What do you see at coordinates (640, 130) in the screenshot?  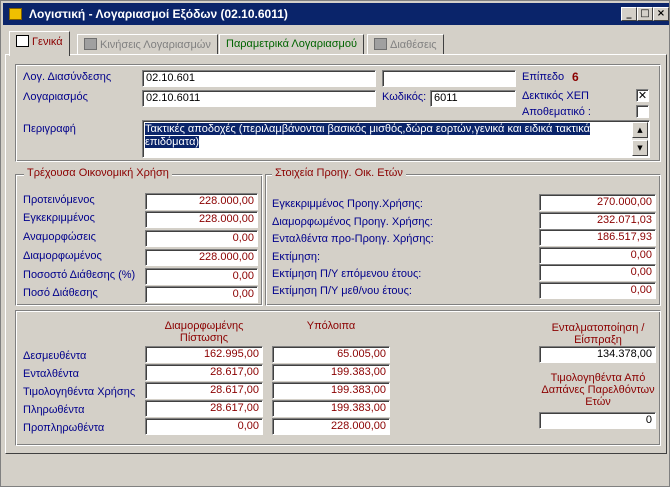 I see `scroll-up-icon: ▲` at bounding box center [640, 130].